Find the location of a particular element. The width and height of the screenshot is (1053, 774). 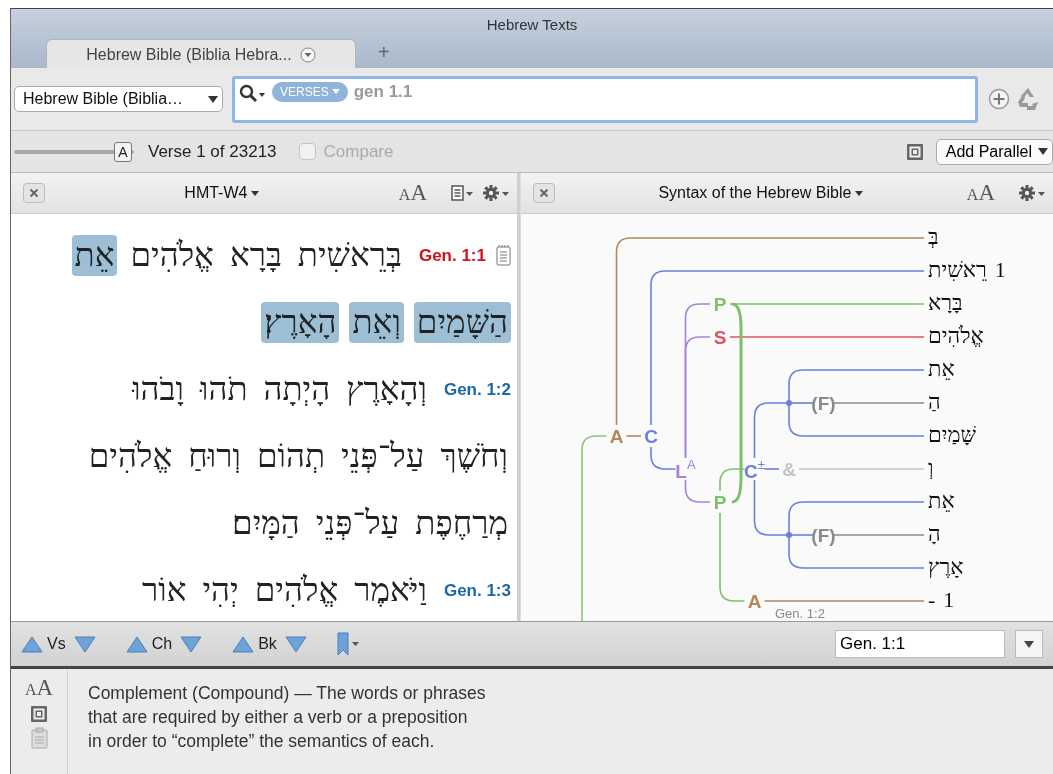

resource-title-menu: Syntax of the Hebrew Bible is located at coordinates (761, 193).